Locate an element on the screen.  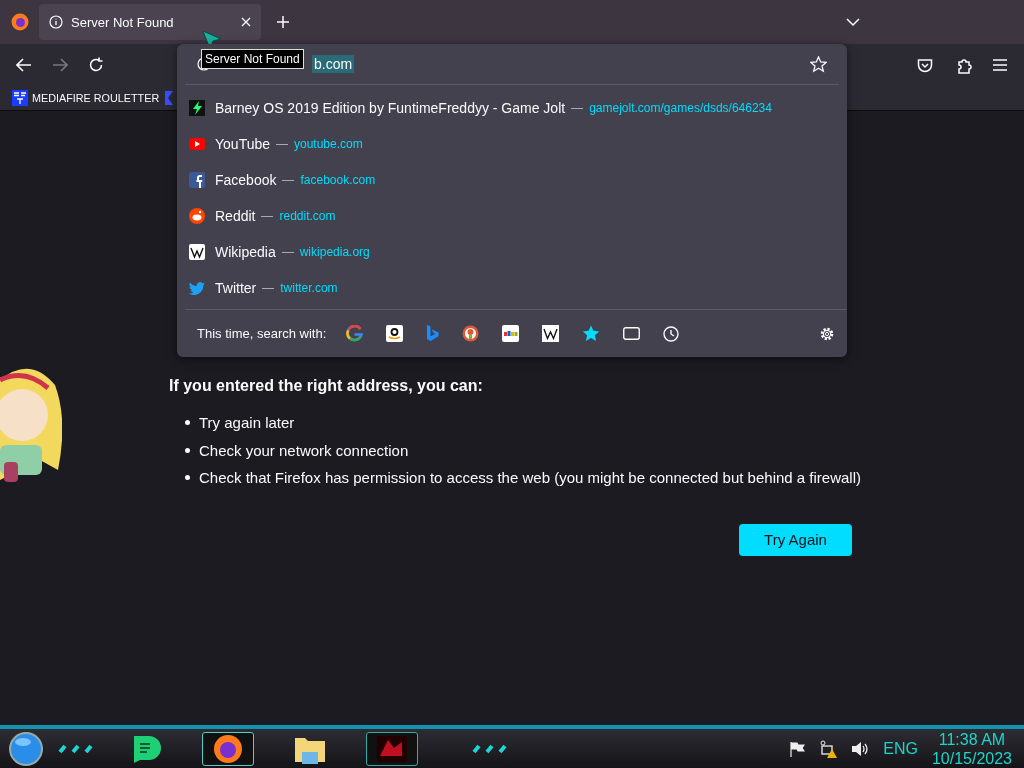
suggestion-title: Facebook is located at coordinates (246, 180).